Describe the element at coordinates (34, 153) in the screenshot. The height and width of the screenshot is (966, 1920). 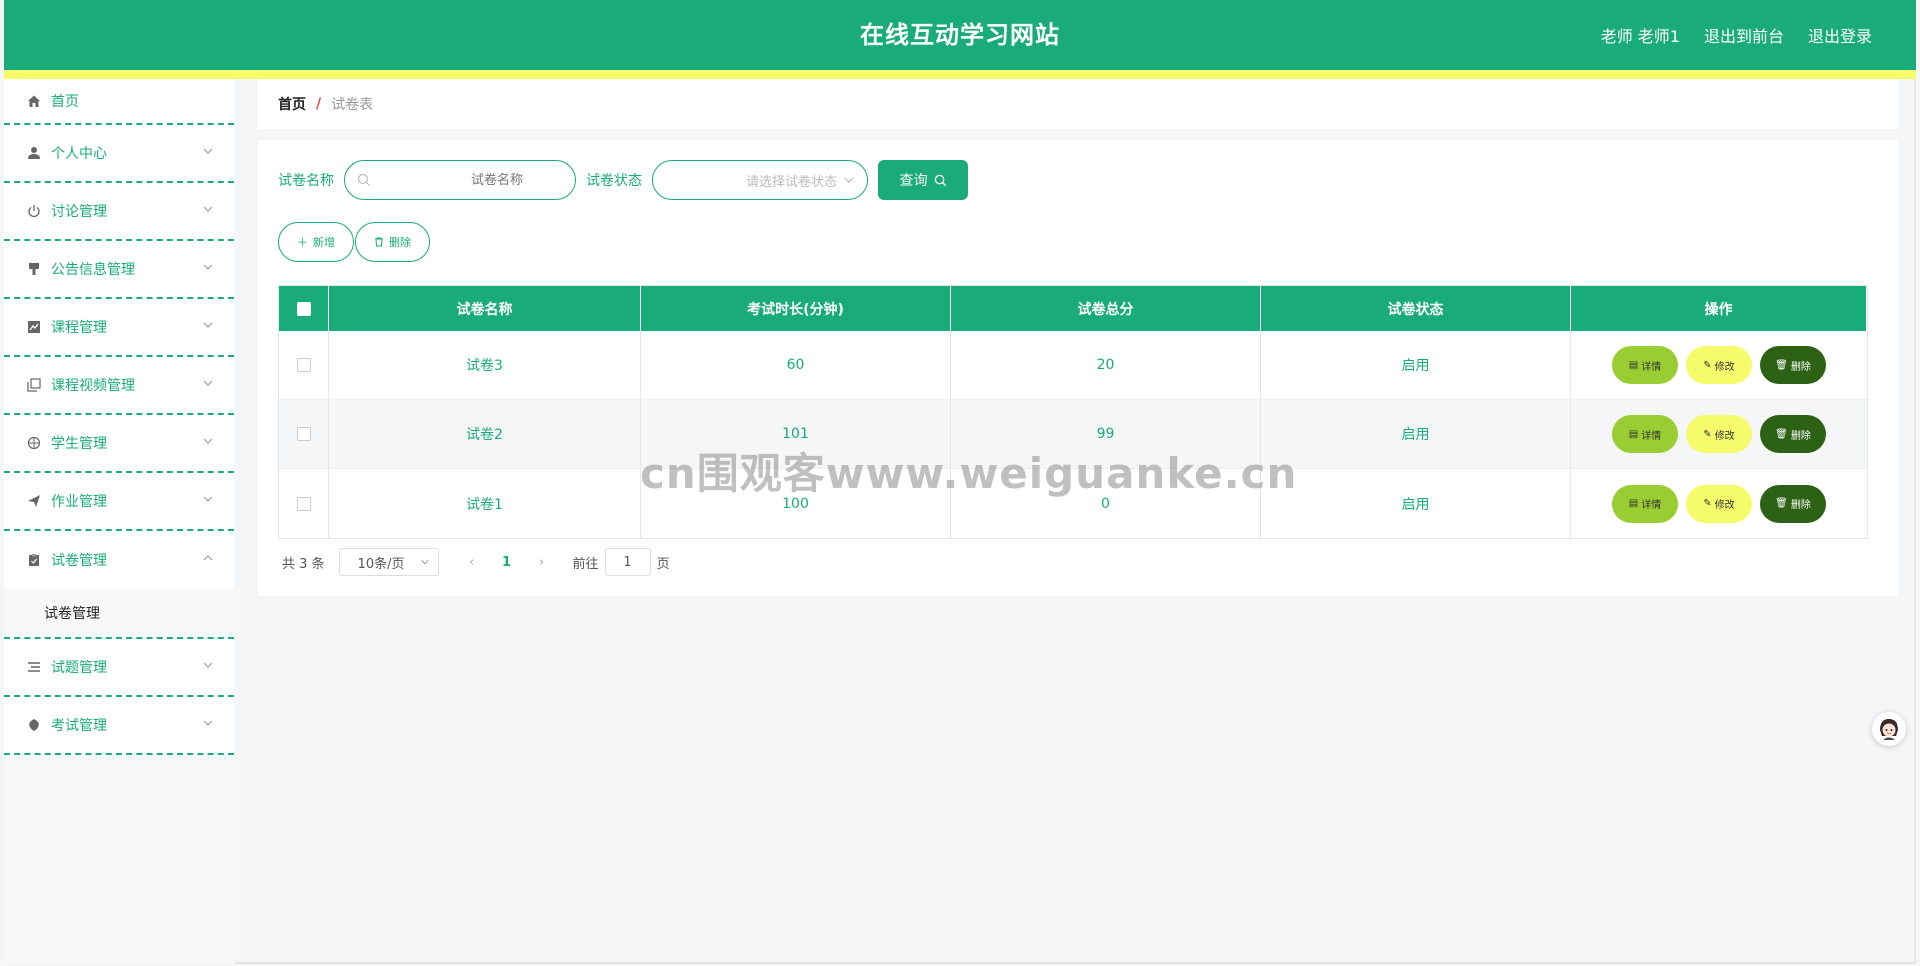
I see `user-icon` at that location.